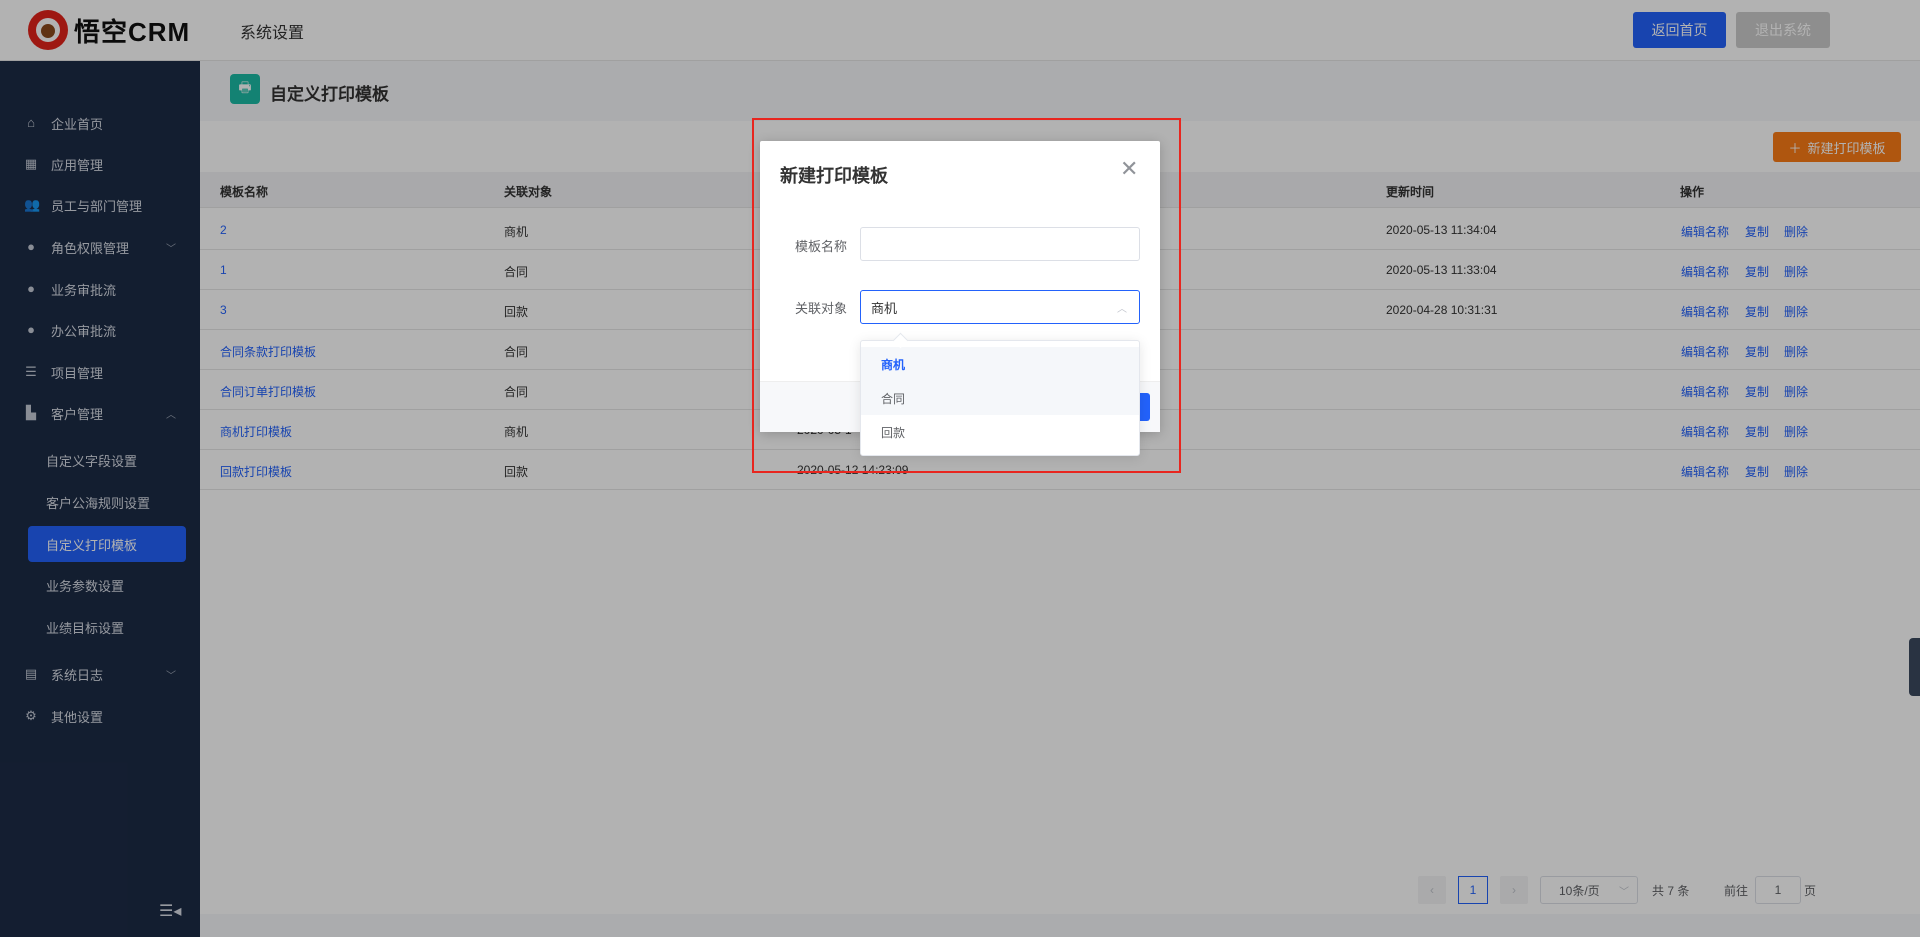  What do you see at coordinates (821, 246) in the screenshot?
I see `template-name-label: 模板名称` at bounding box center [821, 246].